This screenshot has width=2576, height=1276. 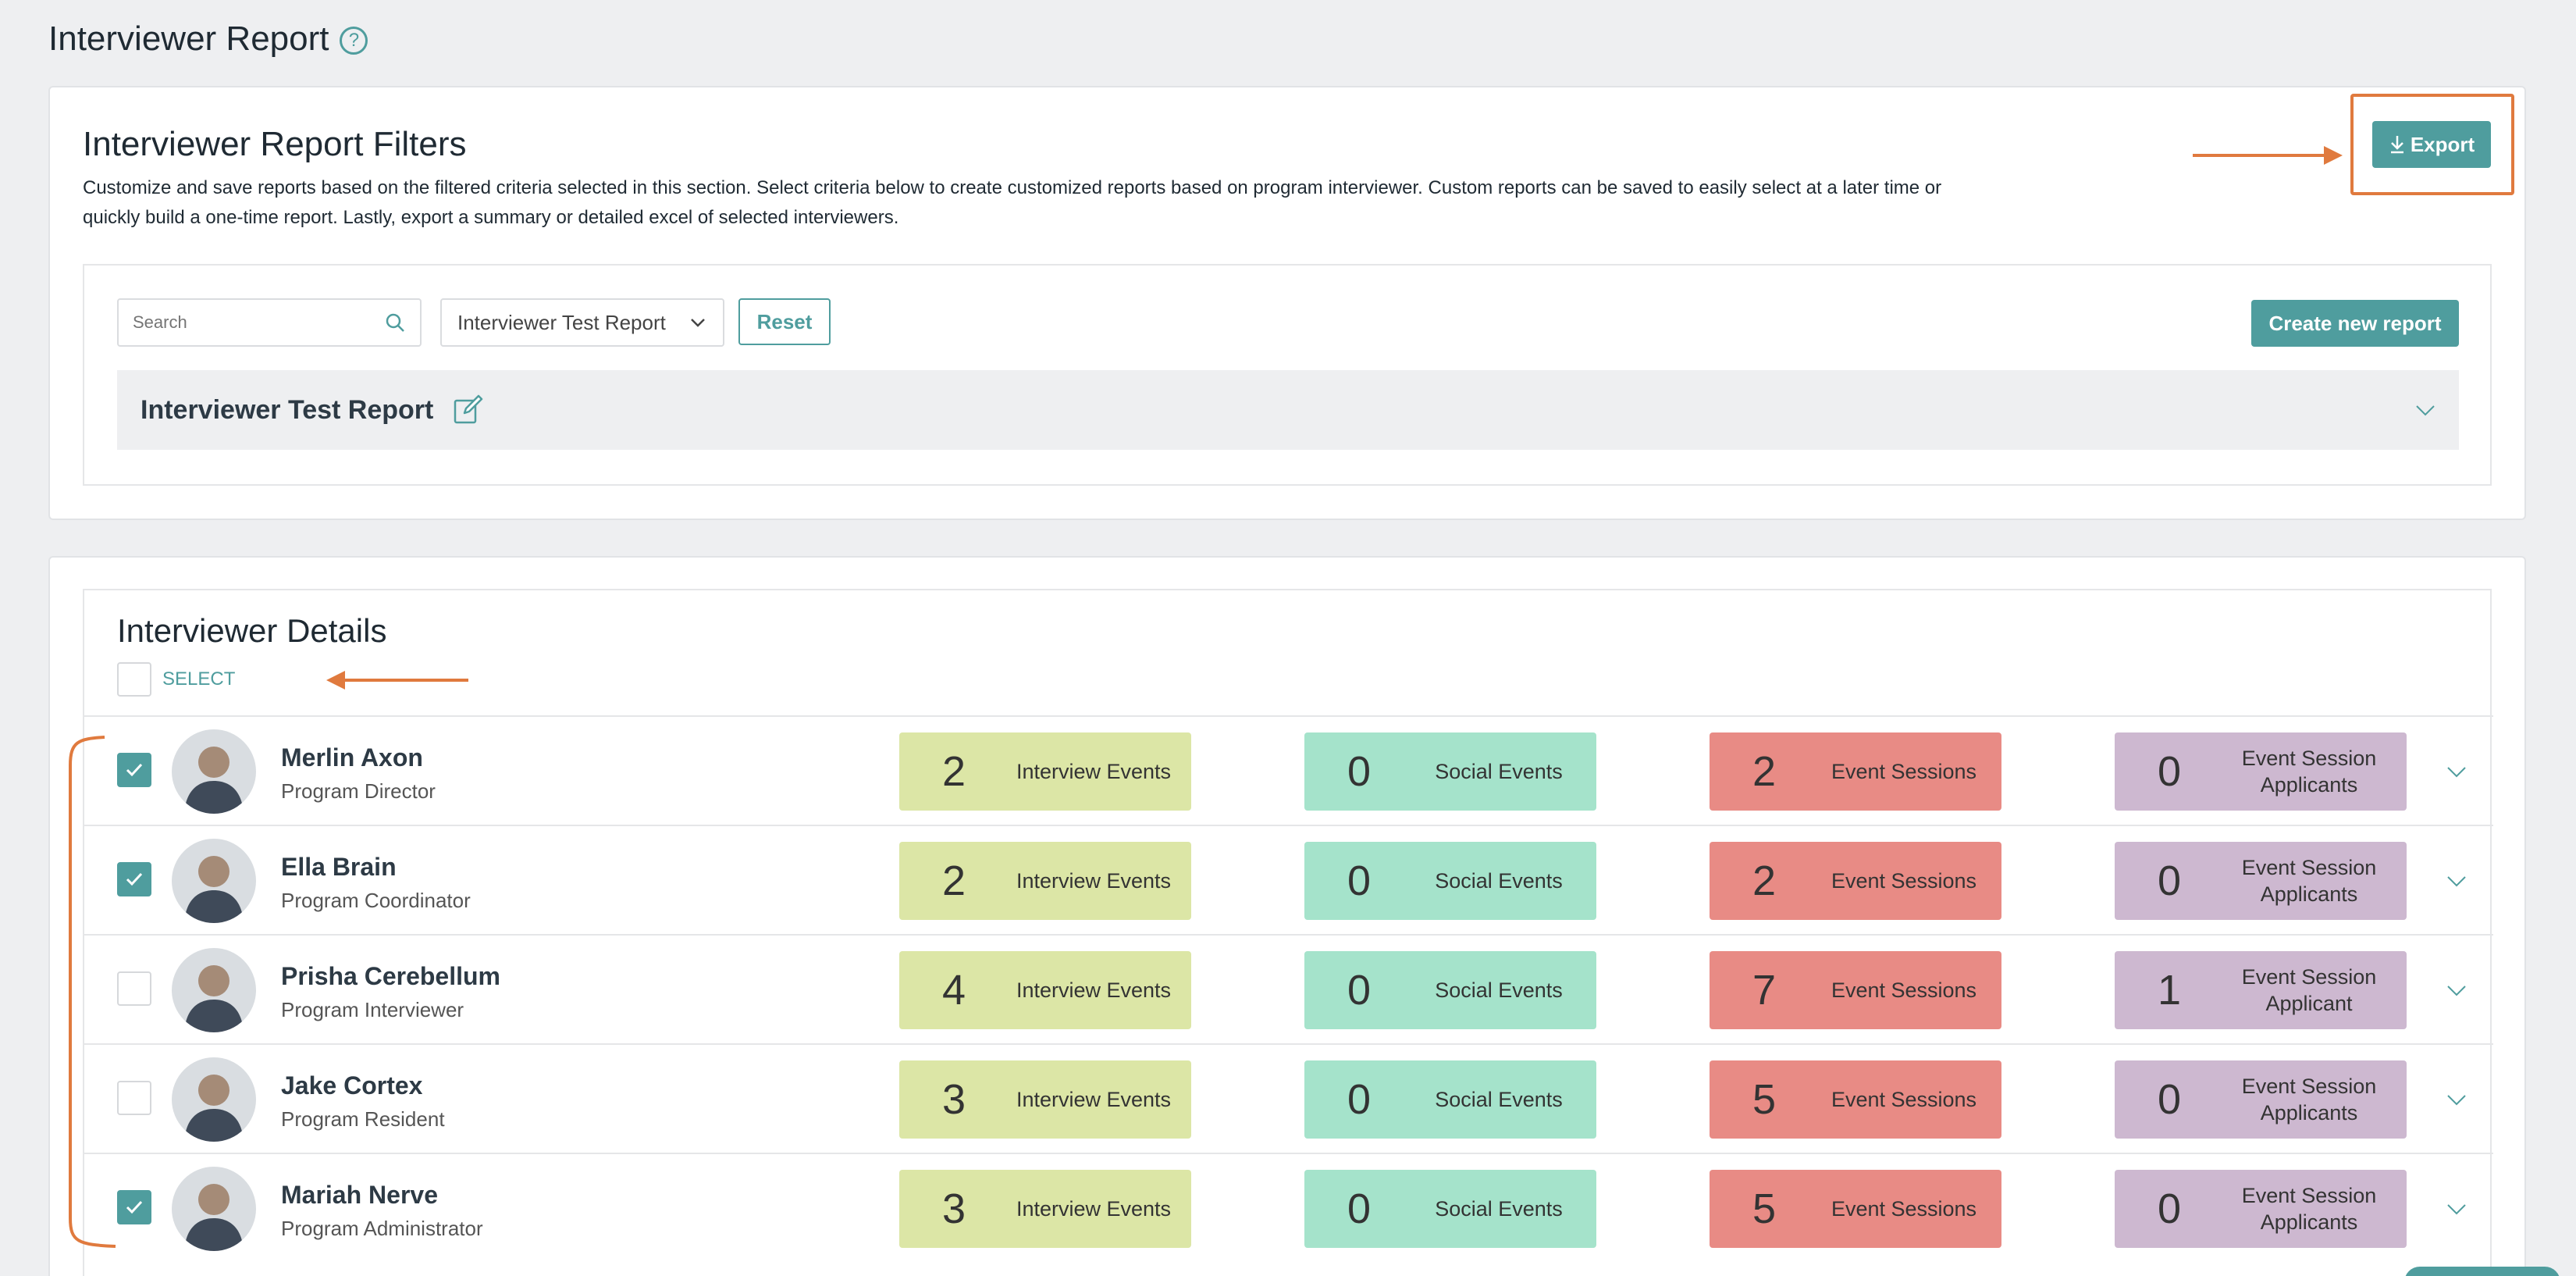 What do you see at coordinates (390, 976) in the screenshot?
I see `interviewer-name: Prisha Cerebellum` at bounding box center [390, 976].